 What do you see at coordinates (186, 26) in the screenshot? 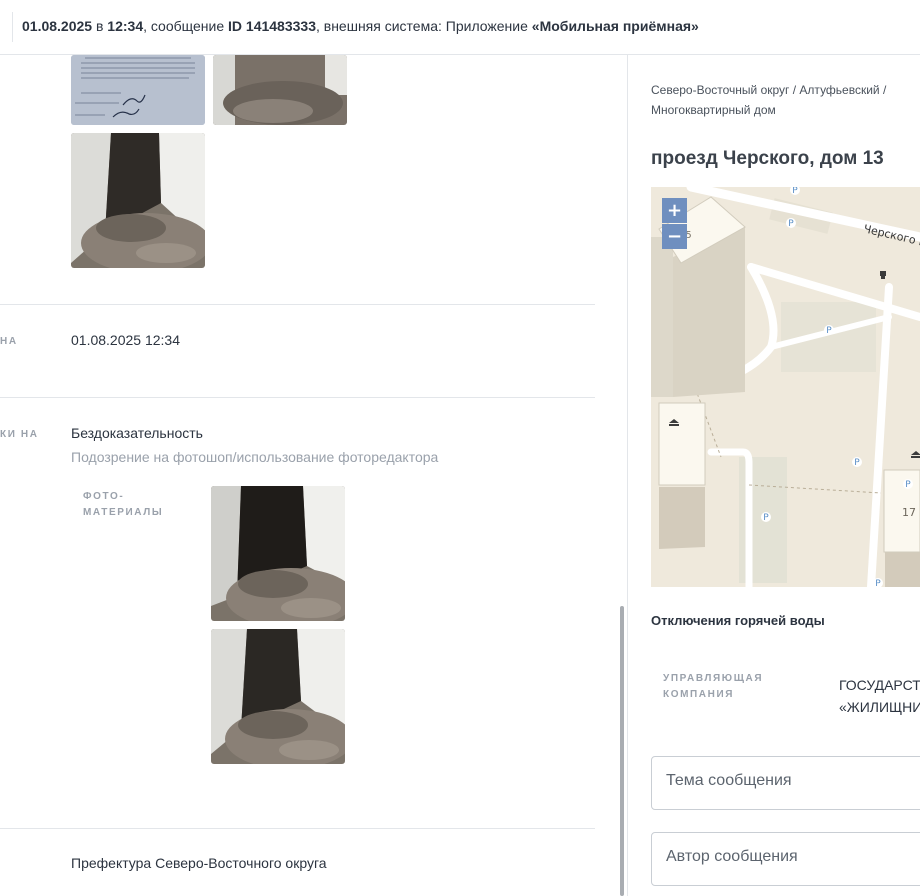
I see `message-prefix: , сообщение` at bounding box center [186, 26].